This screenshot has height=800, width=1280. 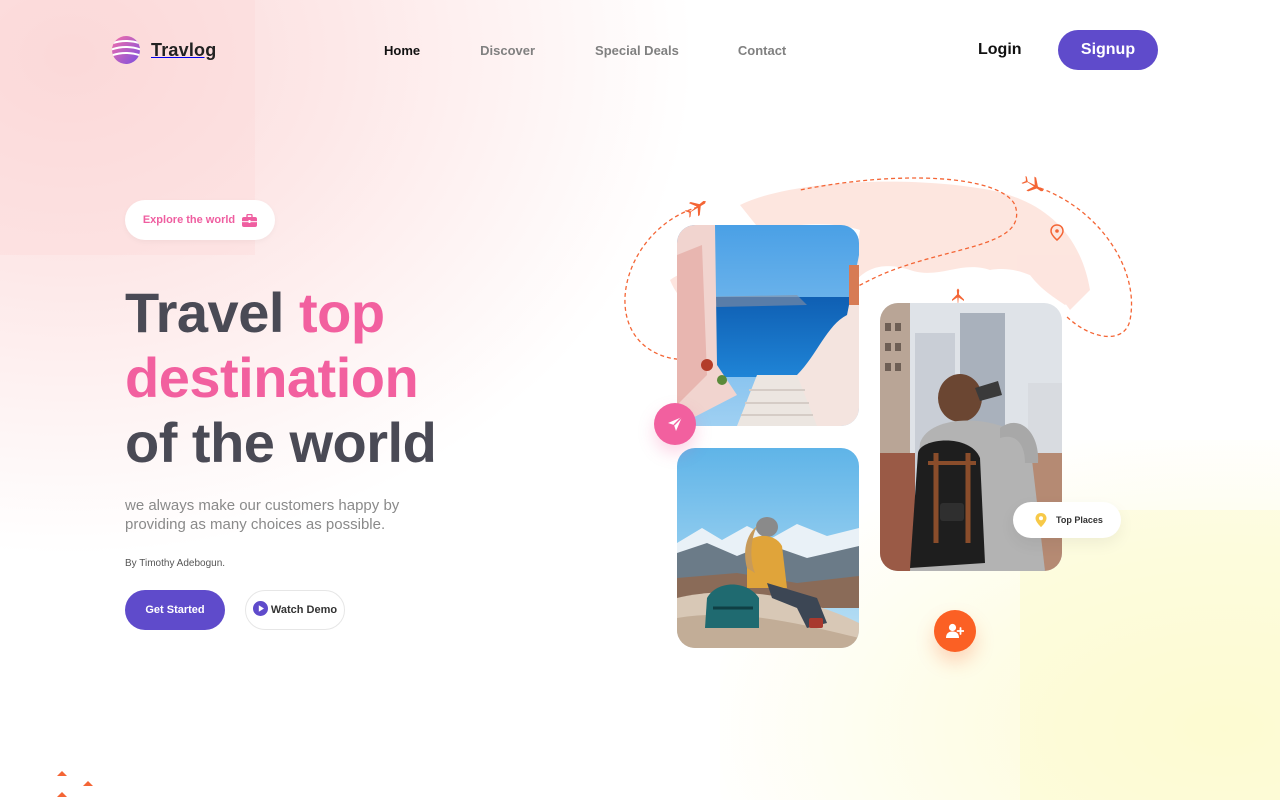 I want to click on location-pin-icon, so click(x=1041, y=520).